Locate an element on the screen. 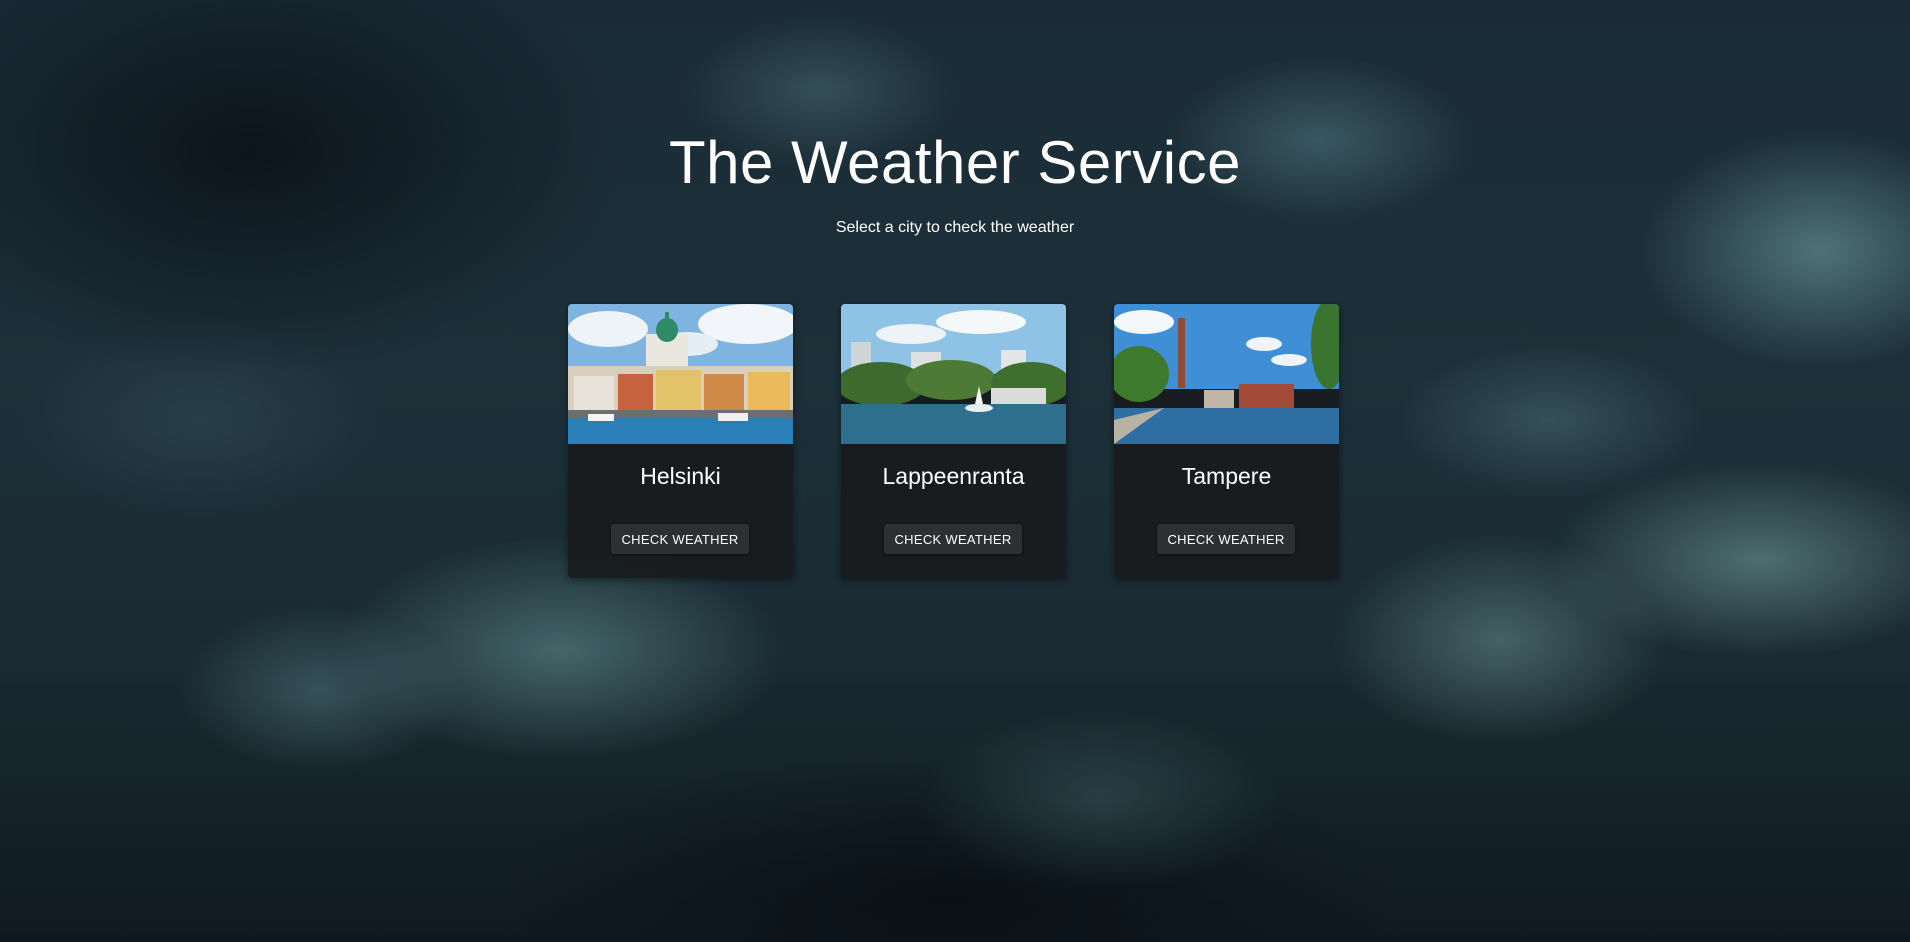  tampere-photo is located at coordinates (1226, 374).